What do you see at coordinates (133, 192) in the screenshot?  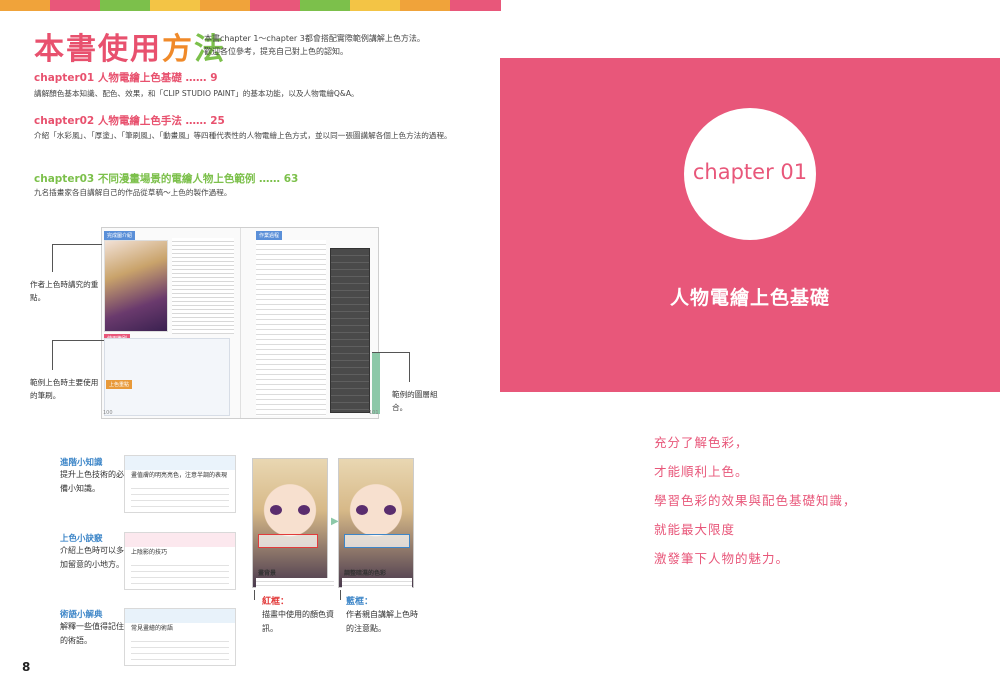 I see `chapter03-desc: 九名插畫家各自講解自己的作品從草稿〜上色的製作過程。` at bounding box center [133, 192].